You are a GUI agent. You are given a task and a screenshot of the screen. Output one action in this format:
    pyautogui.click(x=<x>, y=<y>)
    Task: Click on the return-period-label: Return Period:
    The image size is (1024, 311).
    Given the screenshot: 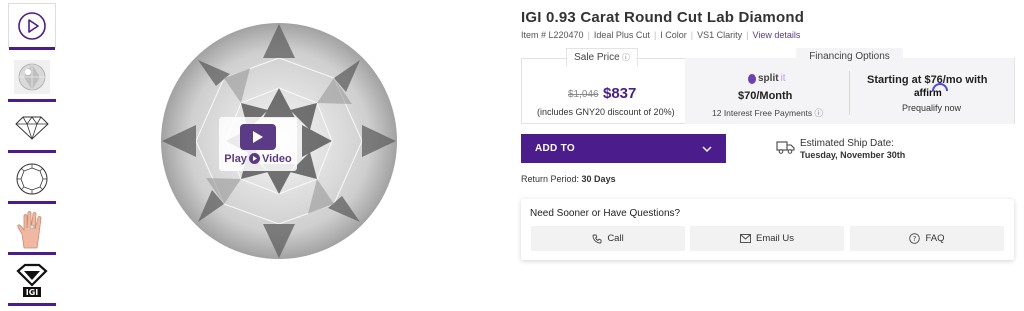 What is the action you would take?
    pyautogui.click(x=550, y=179)
    